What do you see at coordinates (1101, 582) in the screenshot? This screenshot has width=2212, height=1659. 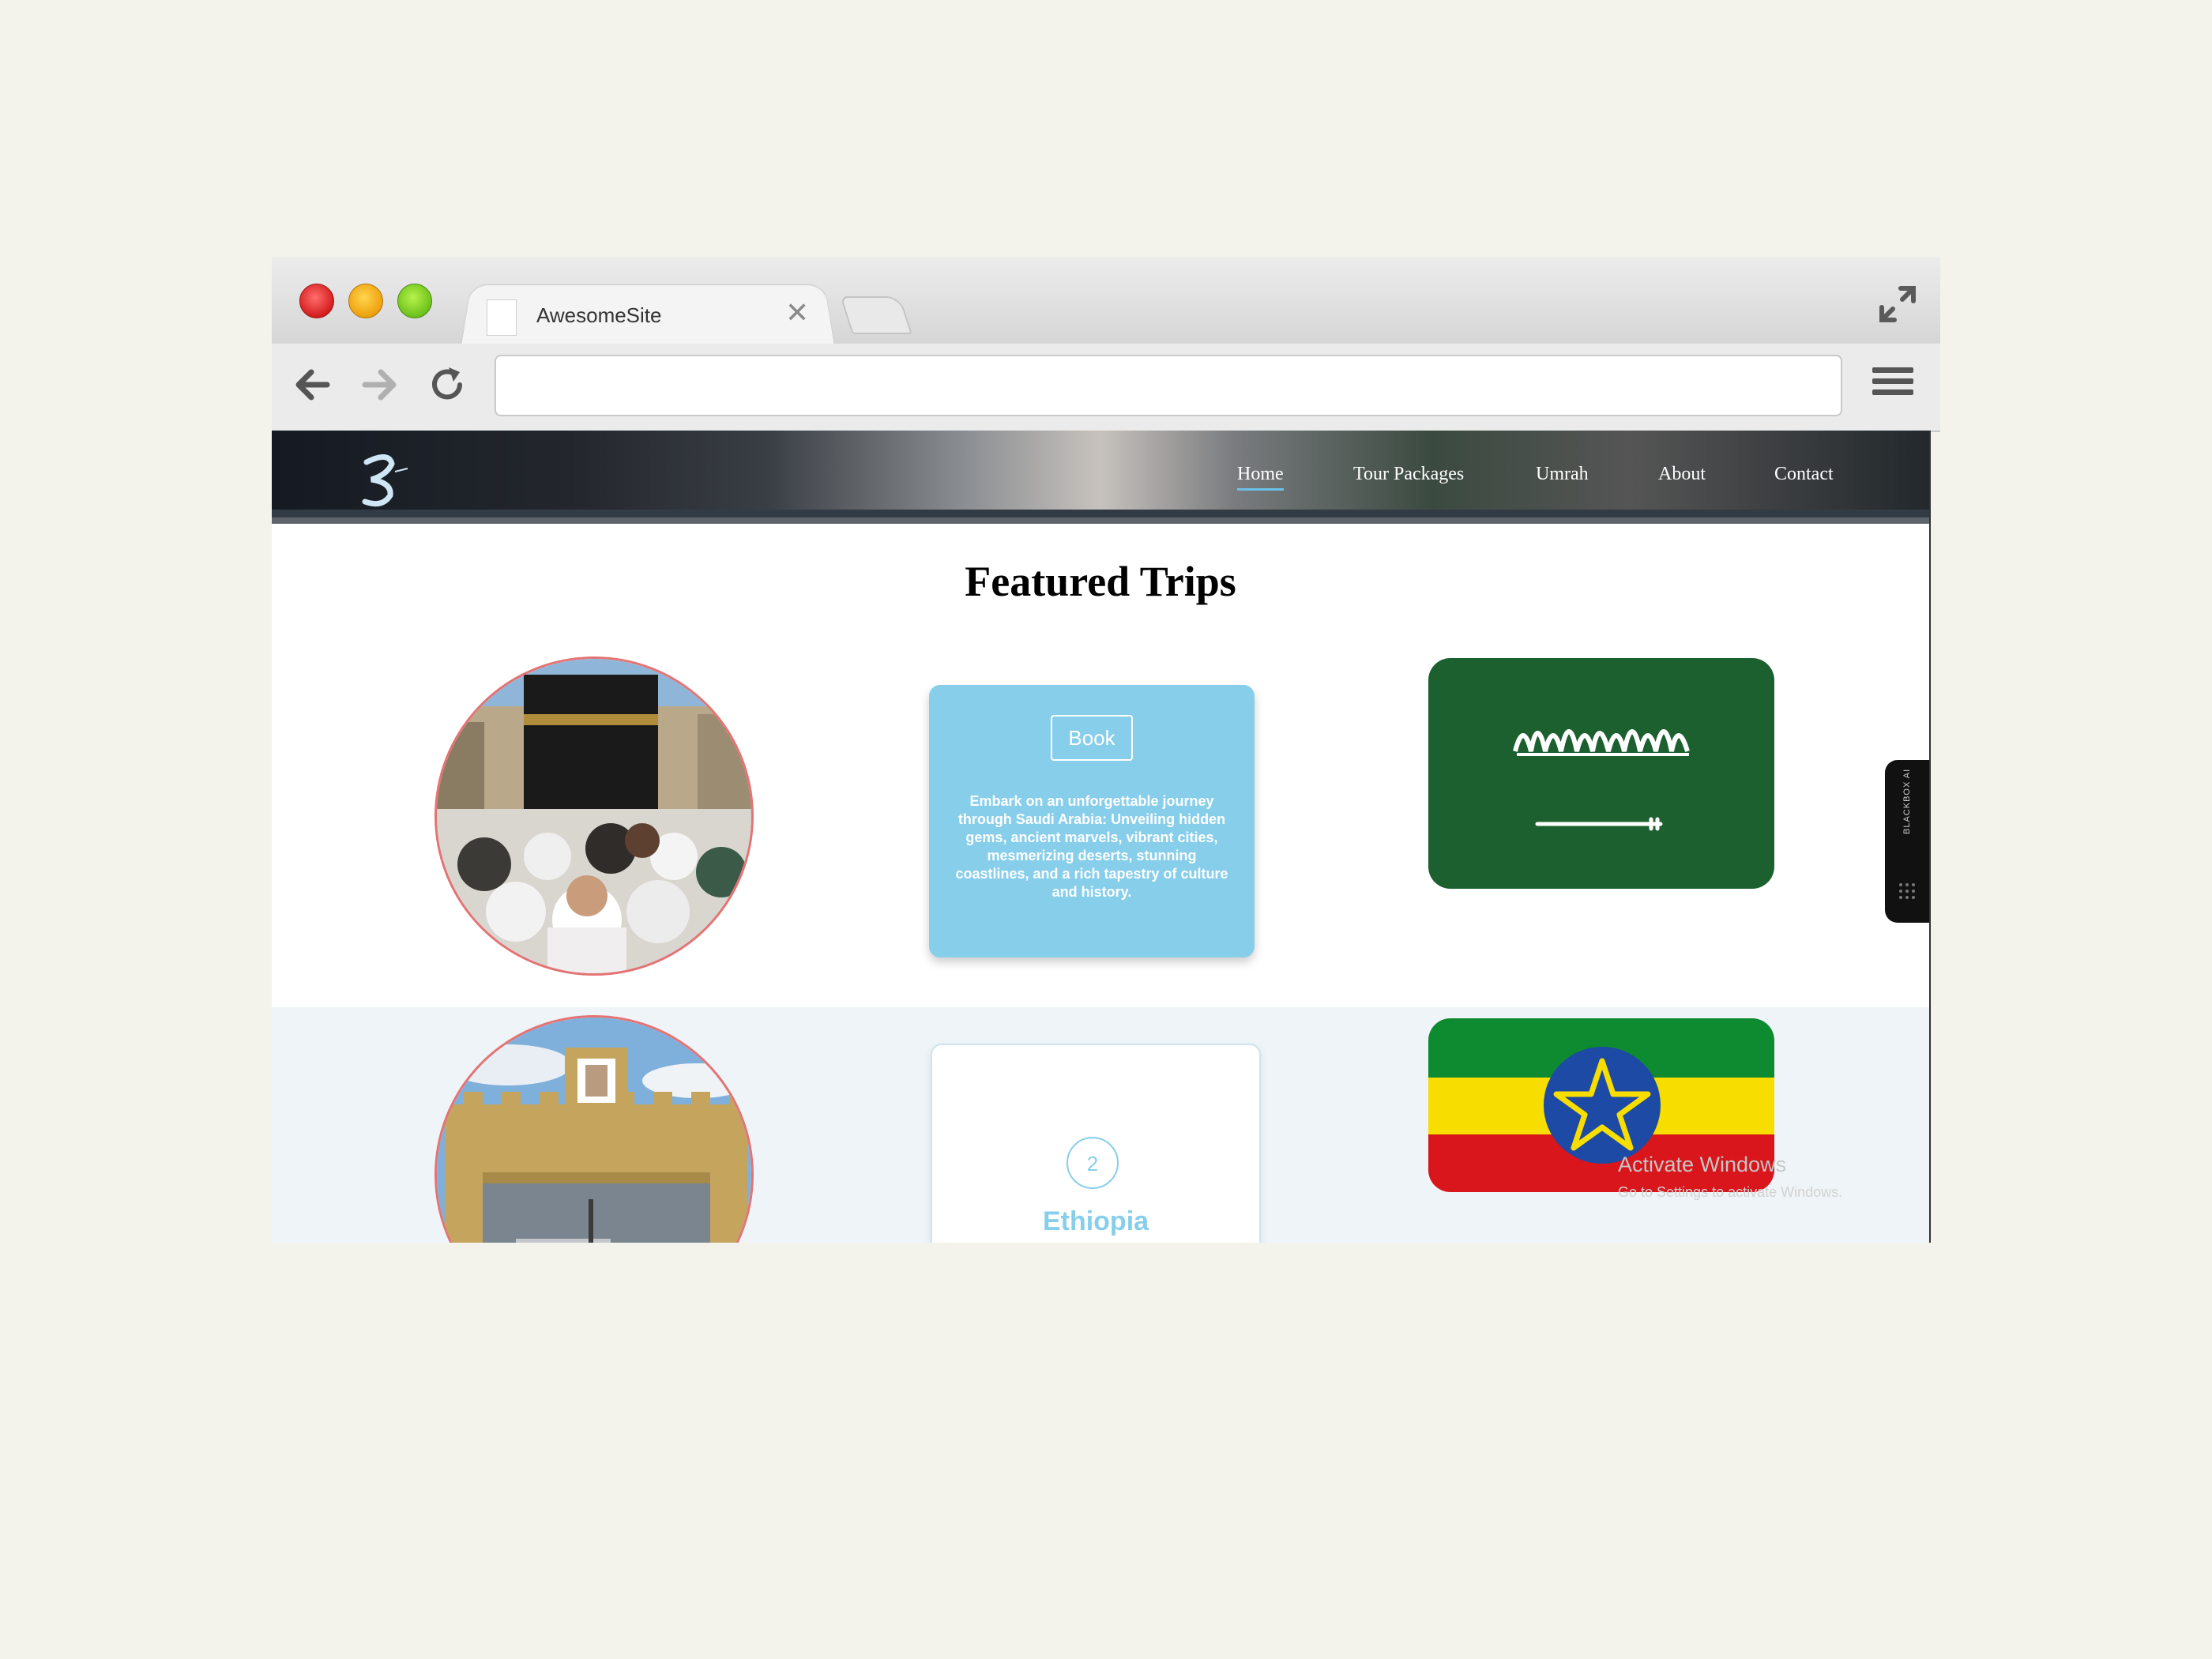 I see `section-title: Featured Trips` at bounding box center [1101, 582].